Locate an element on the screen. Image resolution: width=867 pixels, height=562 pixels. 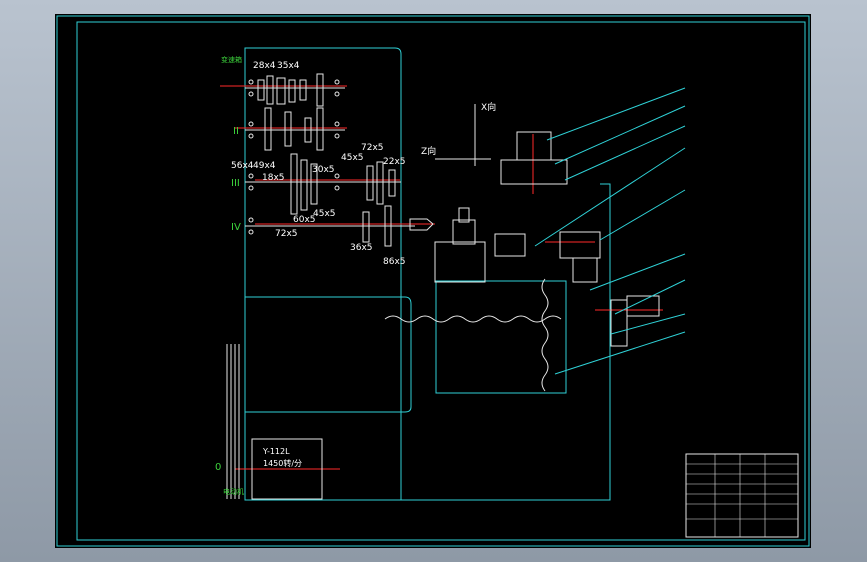
z-direction-label: Z向 is located at coordinates (428, 151).